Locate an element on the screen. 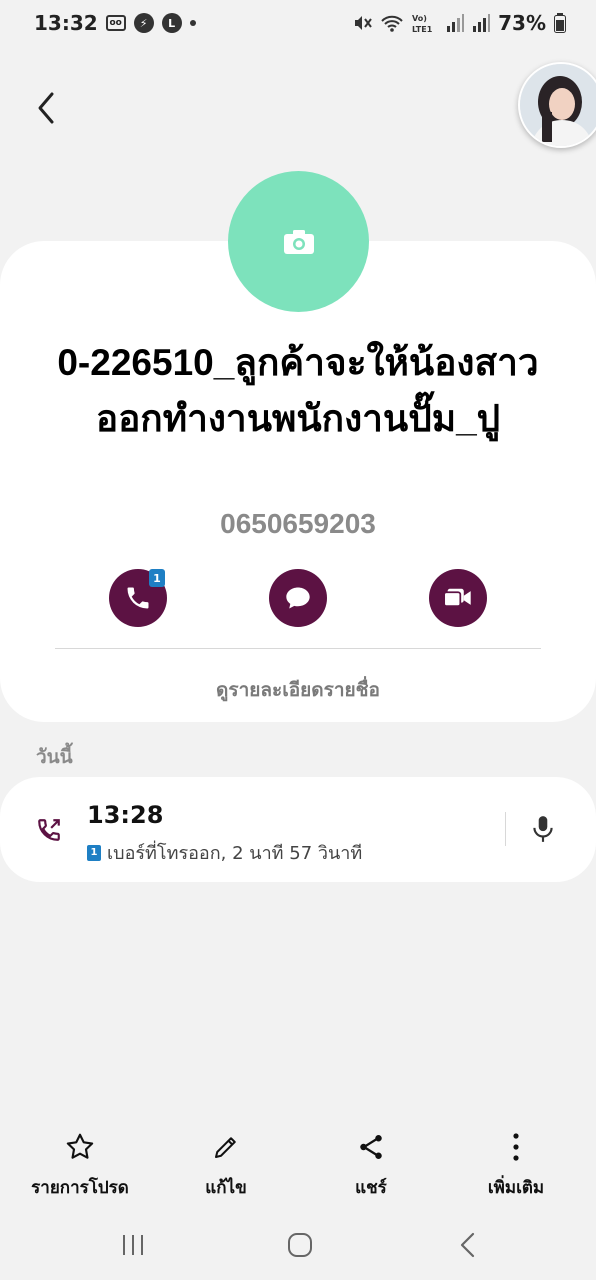  recent-apps-icon is located at coordinates (133, 1245).